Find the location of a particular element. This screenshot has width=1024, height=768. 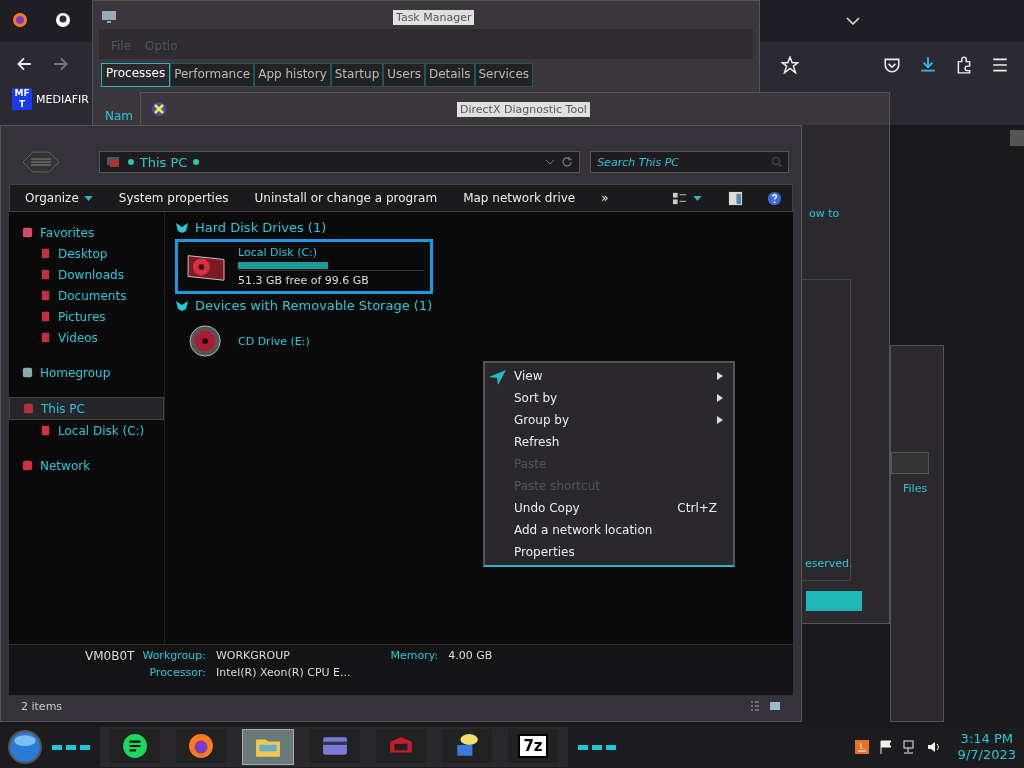

tab: Files is located at coordinates (915, 488).